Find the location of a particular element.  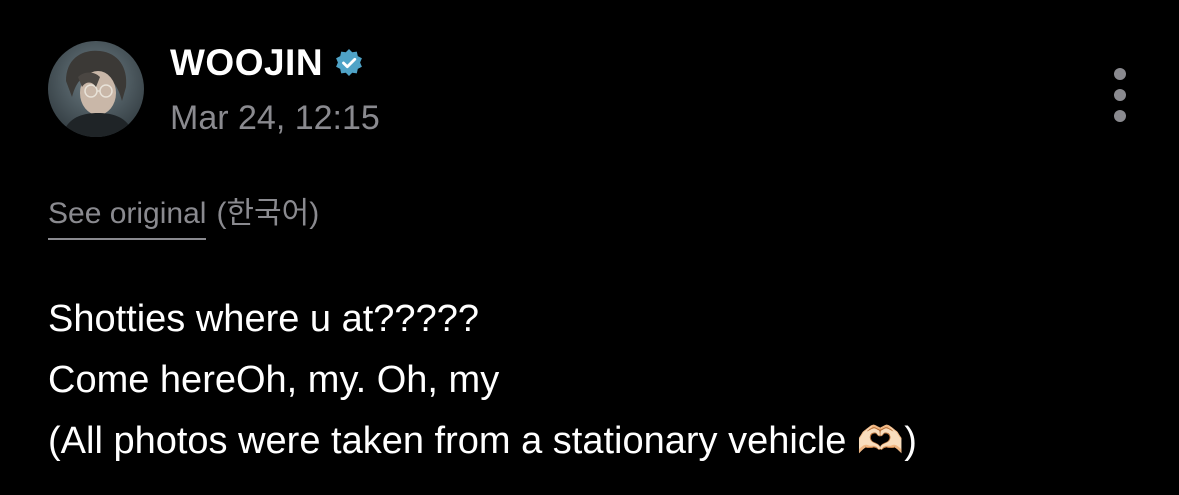

see-original-link: See original is located at coordinates (127, 216).